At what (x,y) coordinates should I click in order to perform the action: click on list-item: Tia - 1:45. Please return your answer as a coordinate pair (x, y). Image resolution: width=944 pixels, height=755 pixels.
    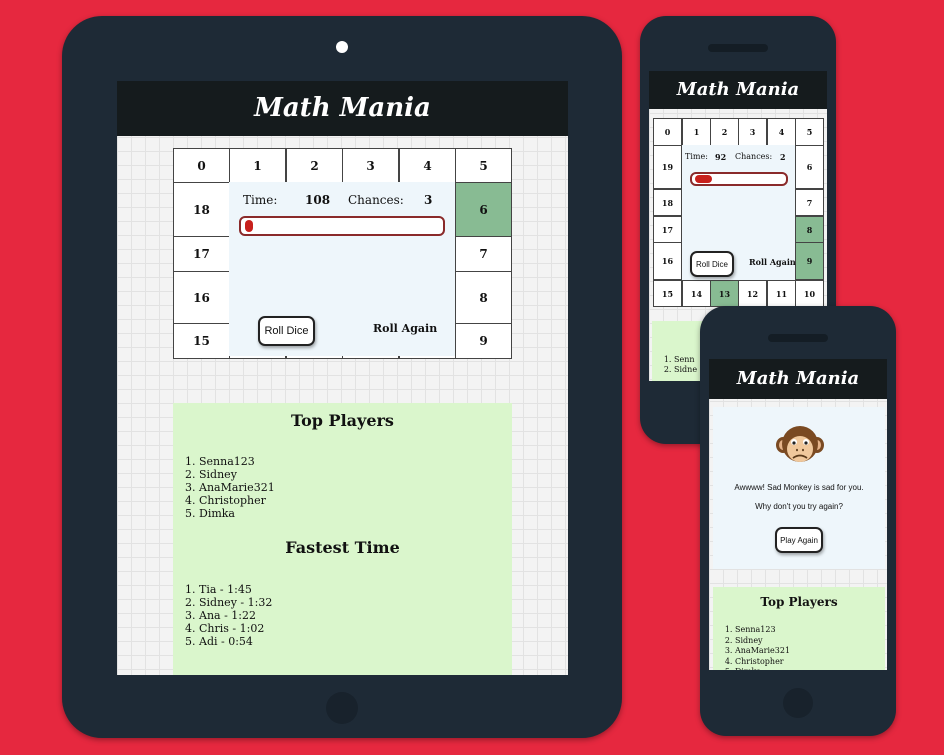
    Looking at the image, I should click on (235, 589).